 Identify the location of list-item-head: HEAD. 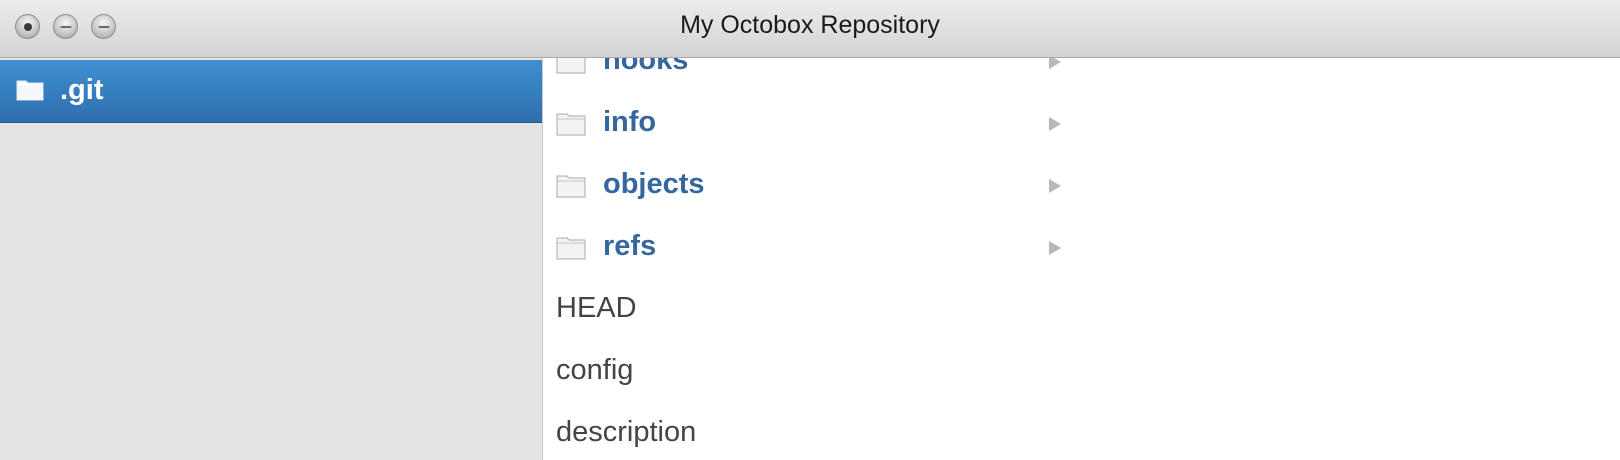
(813, 315).